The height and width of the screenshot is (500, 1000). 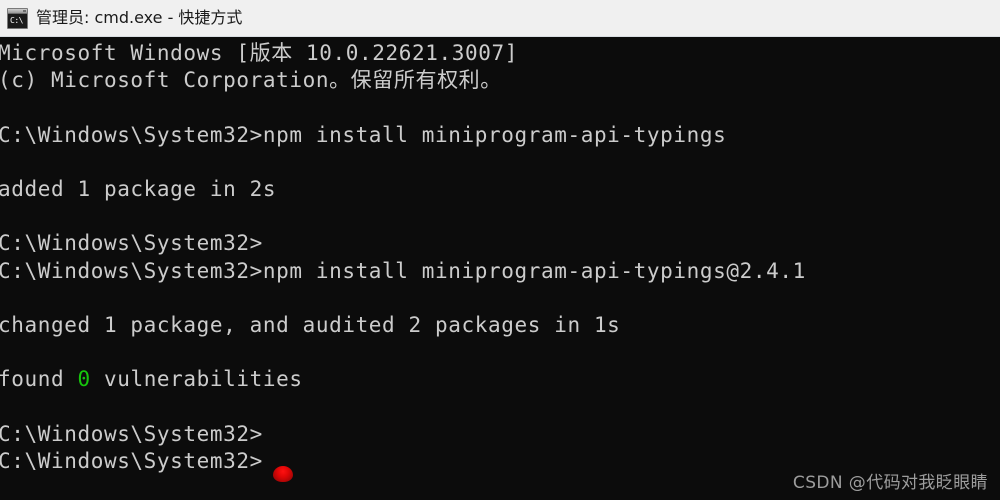 What do you see at coordinates (17, 11) in the screenshot?
I see `cmd-icon-titlebar-strip` at bounding box center [17, 11].